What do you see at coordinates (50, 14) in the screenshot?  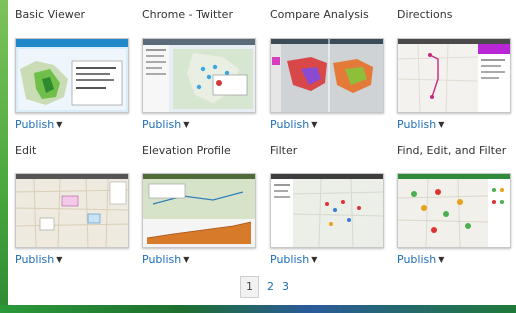 I see `item-title: Basic Viewer` at bounding box center [50, 14].